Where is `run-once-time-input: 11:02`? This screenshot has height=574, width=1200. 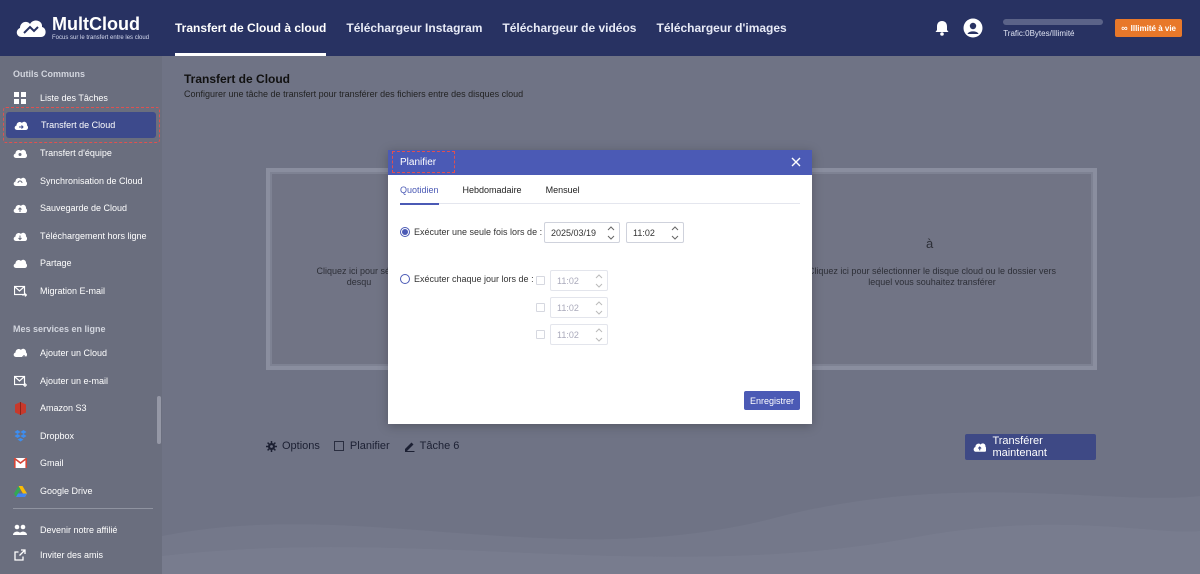 run-once-time-input: 11:02 is located at coordinates (655, 232).